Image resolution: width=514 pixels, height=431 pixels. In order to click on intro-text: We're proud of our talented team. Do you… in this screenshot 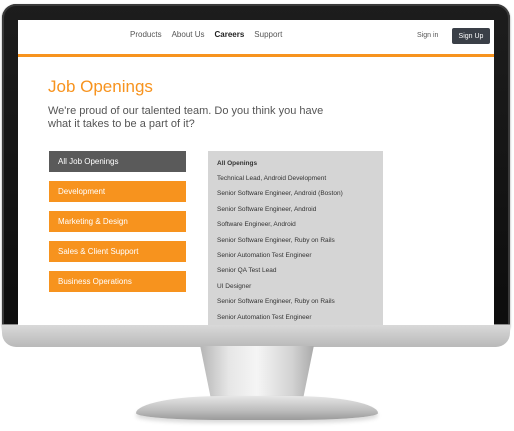, I will do `click(186, 117)`.